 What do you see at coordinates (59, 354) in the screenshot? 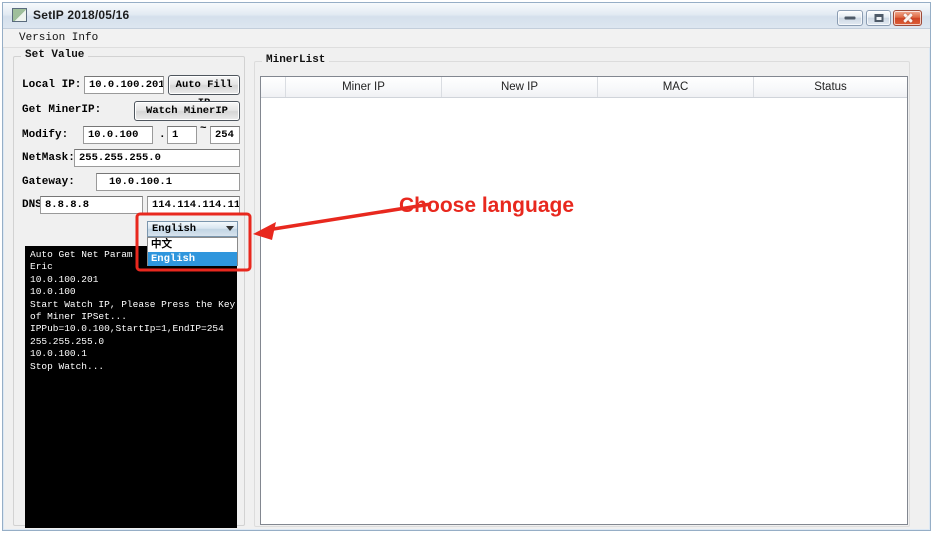
I see `log-line: 10.0.100.1` at bounding box center [59, 354].